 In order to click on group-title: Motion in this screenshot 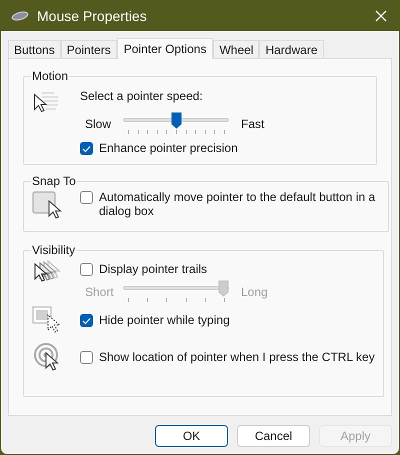, I will do `click(50, 76)`.